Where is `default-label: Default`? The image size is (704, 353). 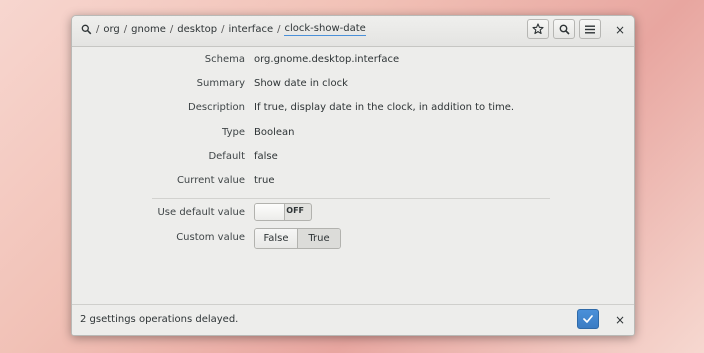 default-label: Default is located at coordinates (226, 156).